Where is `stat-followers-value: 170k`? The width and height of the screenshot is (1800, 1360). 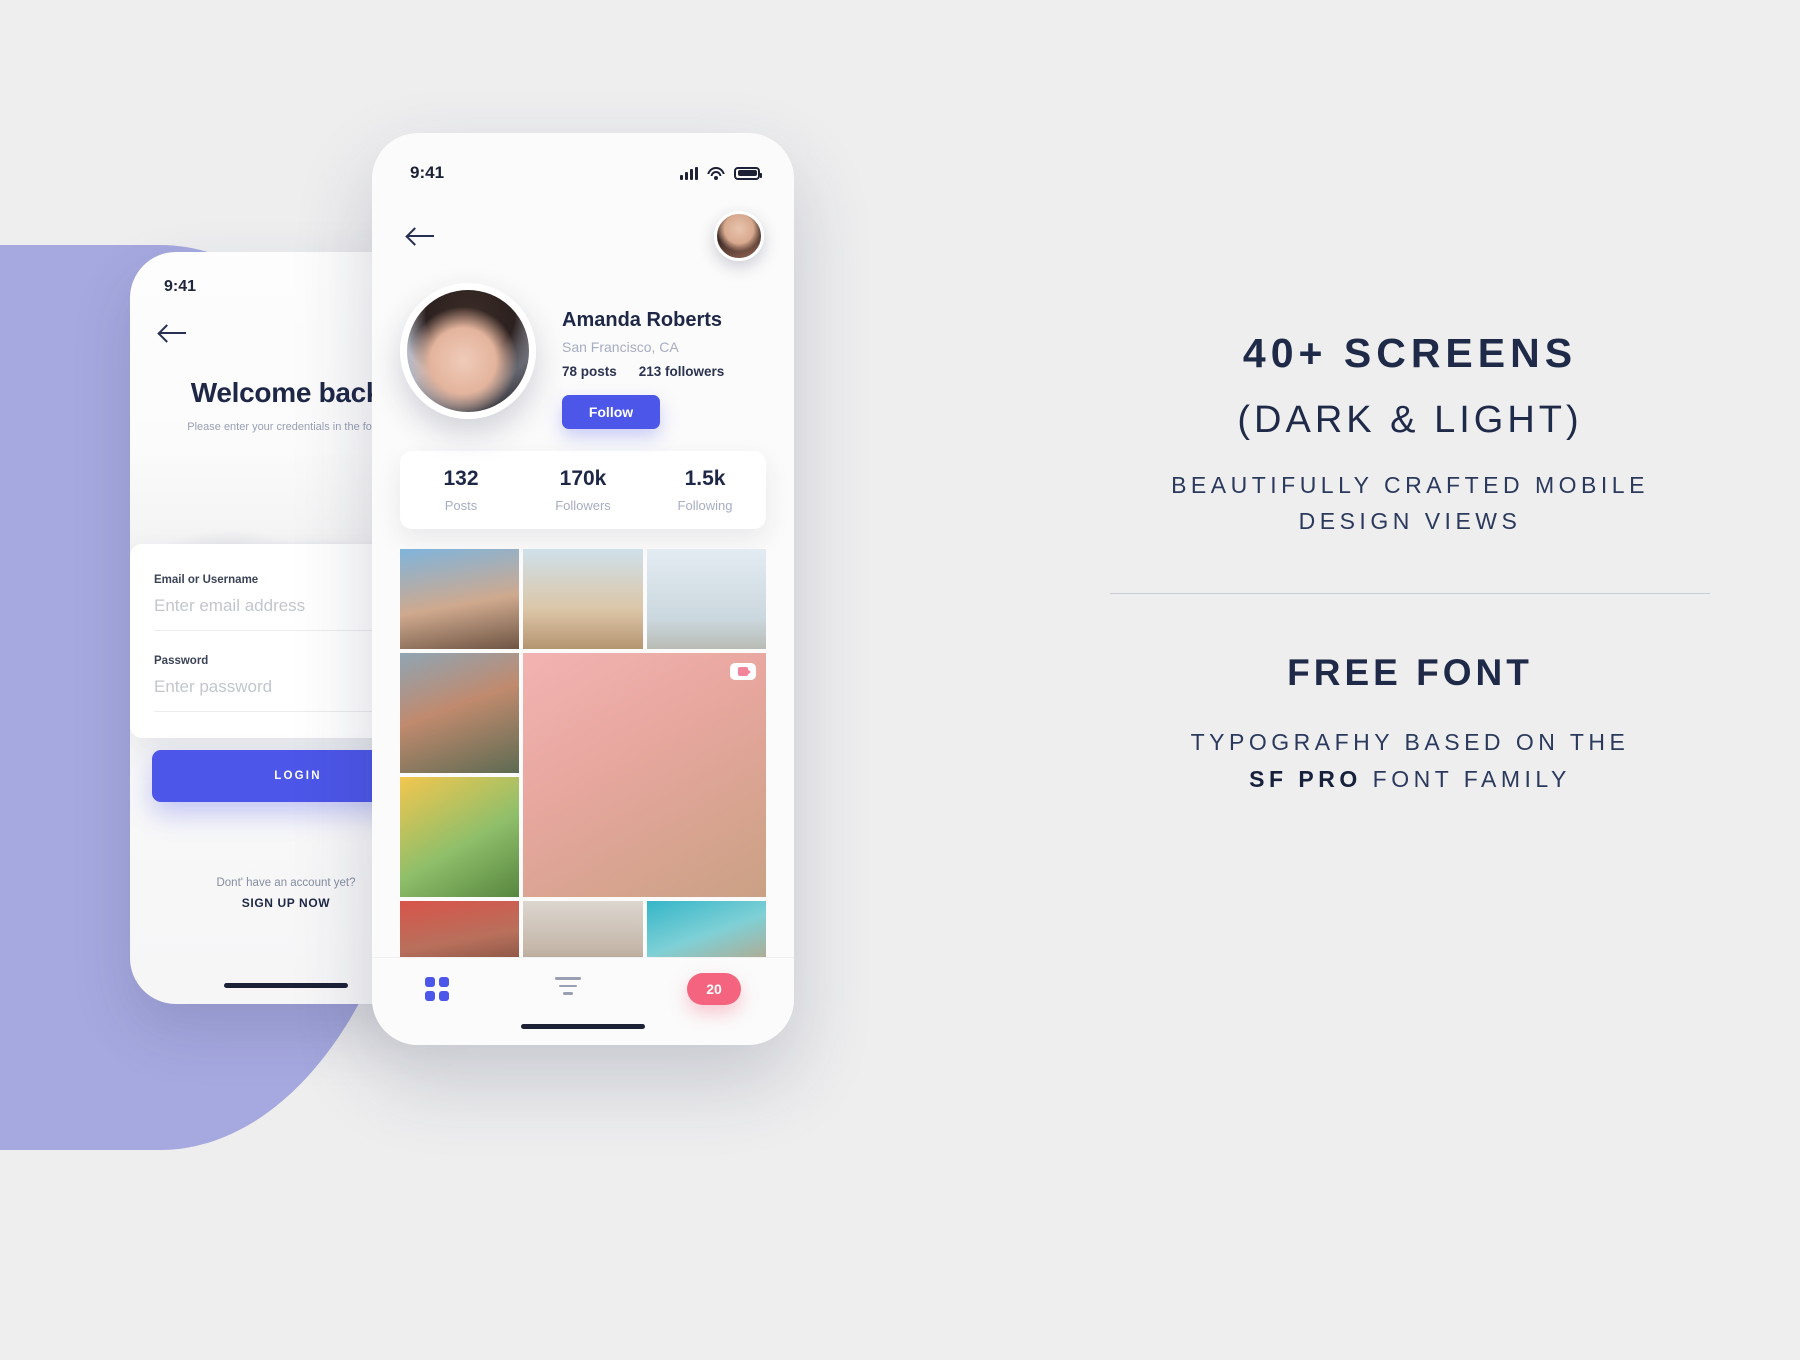
stat-followers-value: 170k is located at coordinates (583, 478).